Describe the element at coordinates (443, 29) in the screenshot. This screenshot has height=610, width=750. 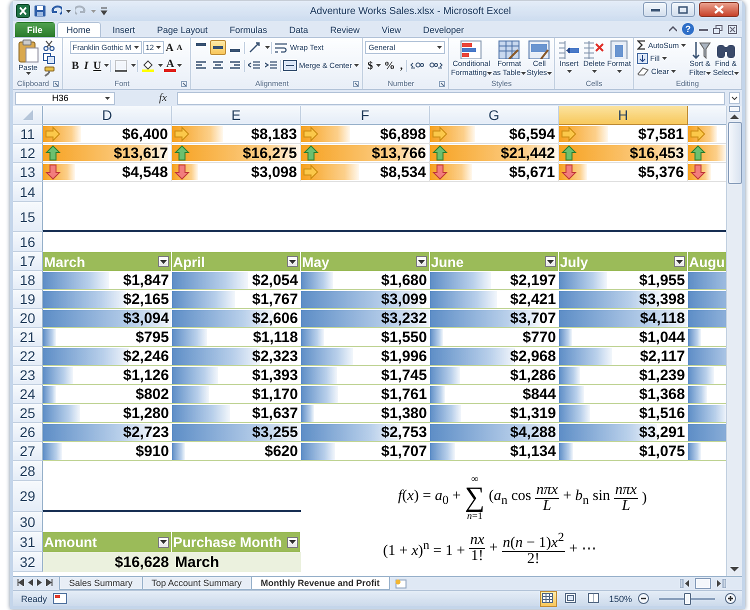
I see `ribbon-tab: Developer` at that location.